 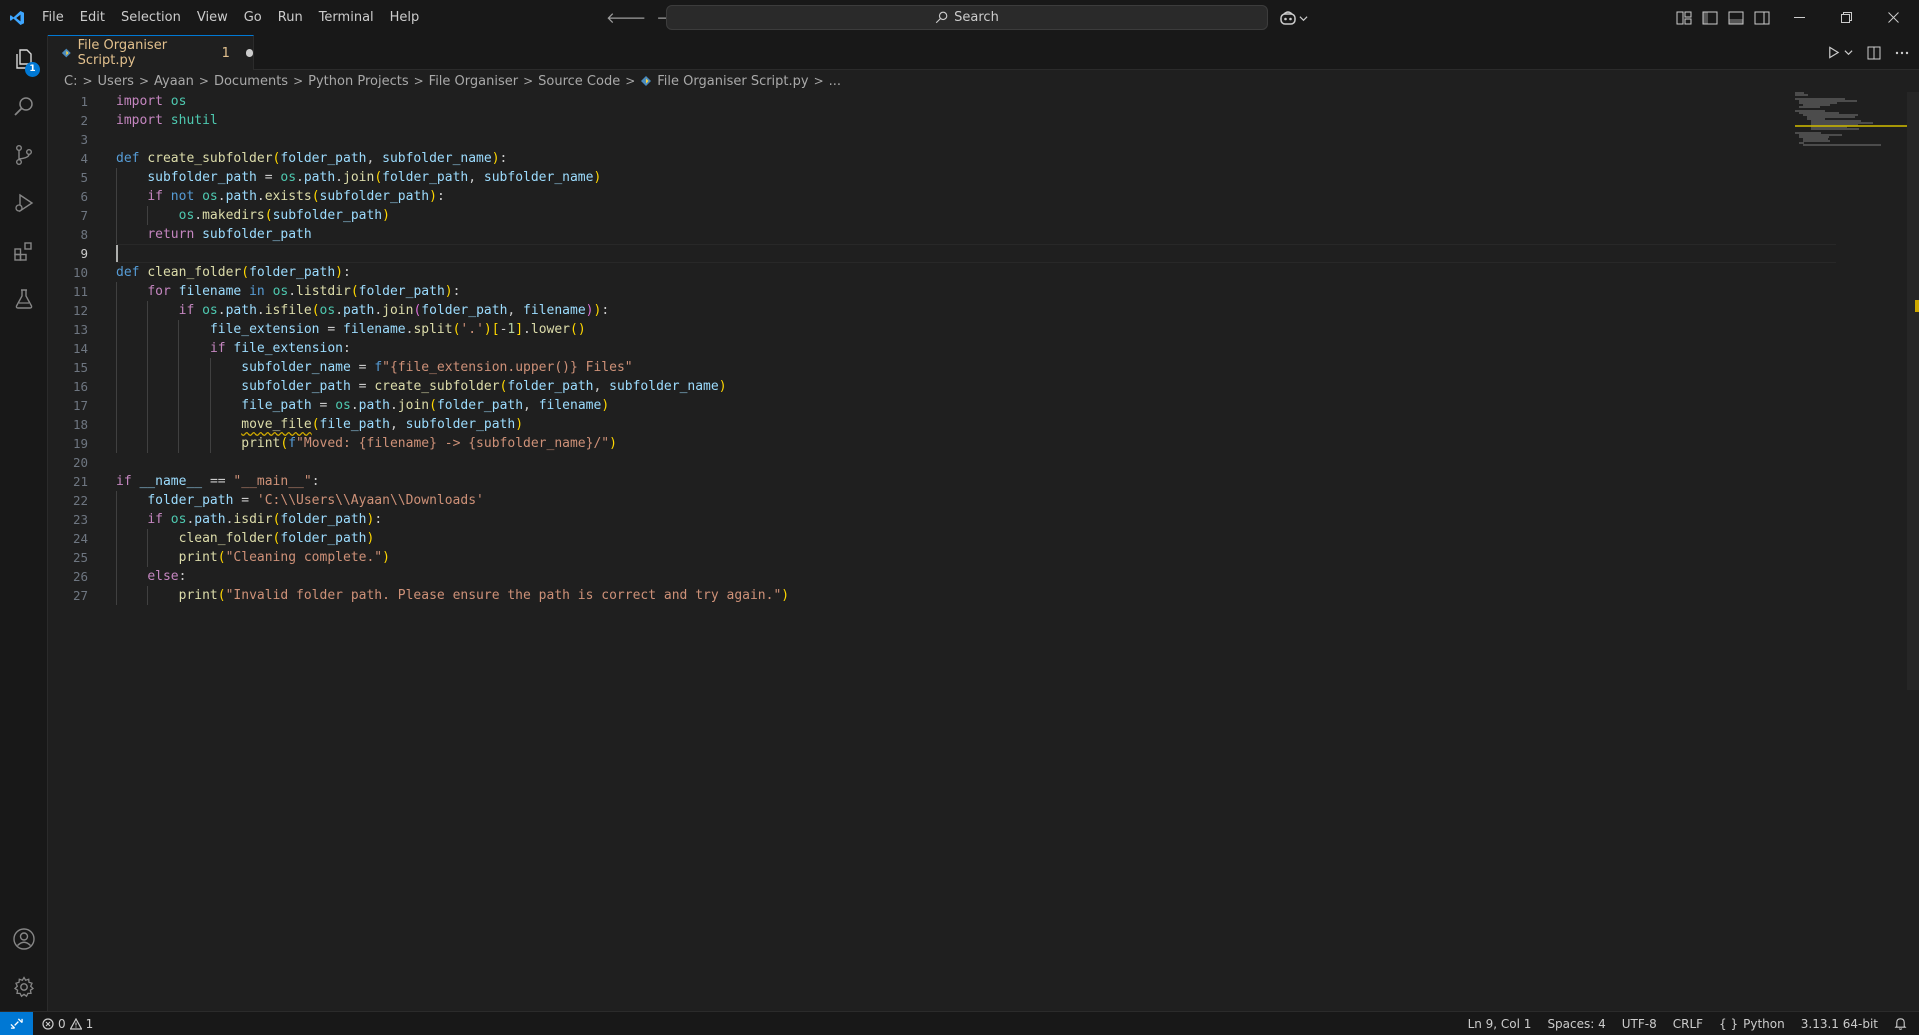 What do you see at coordinates (732, 81) in the screenshot?
I see `breadcrumb-item: File Organiser Script.py` at bounding box center [732, 81].